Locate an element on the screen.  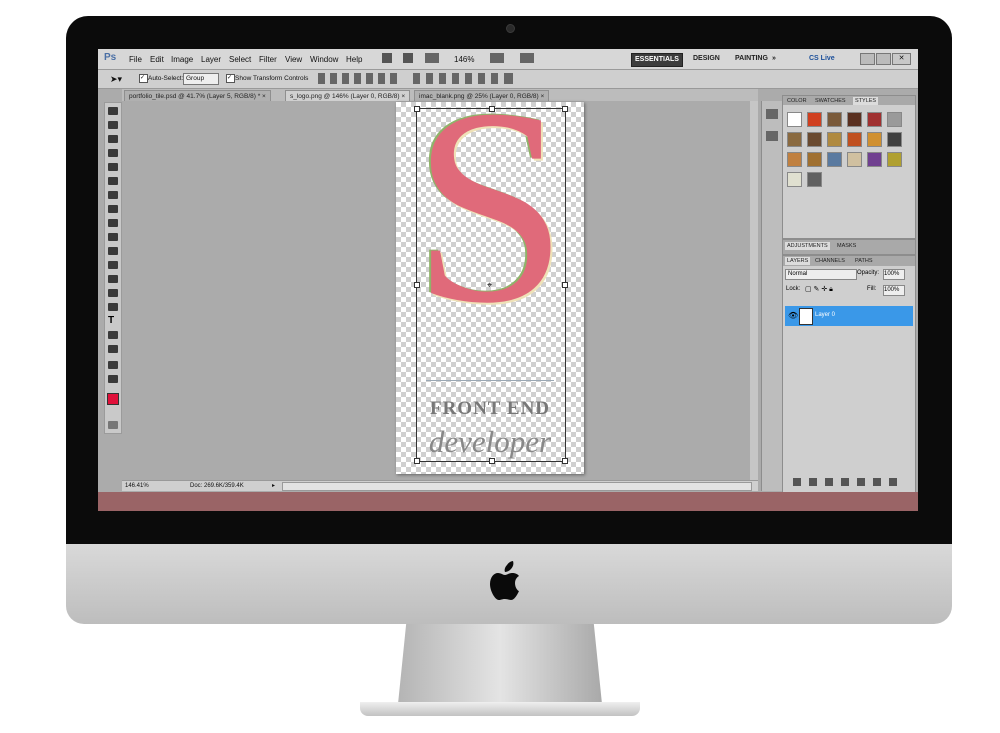
bridge-icon is located at coordinates (387, 58).